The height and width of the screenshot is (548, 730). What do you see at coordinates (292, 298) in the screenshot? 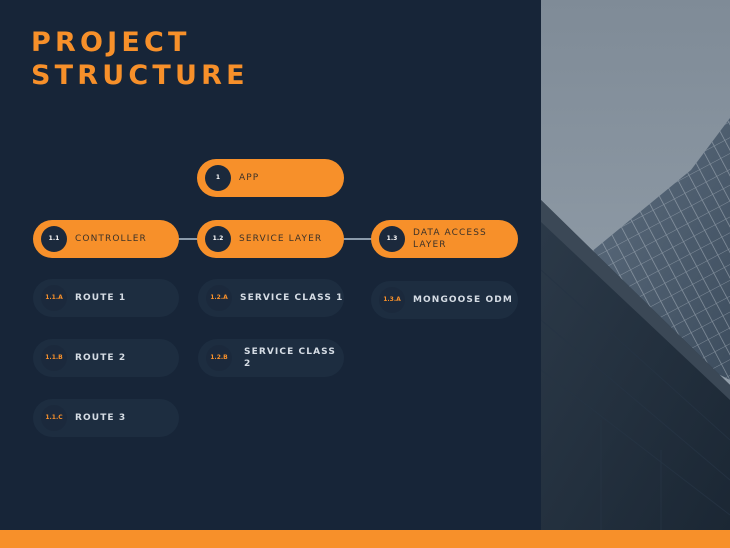
I see `node-label: SERVICE CLASS 1` at bounding box center [292, 298].